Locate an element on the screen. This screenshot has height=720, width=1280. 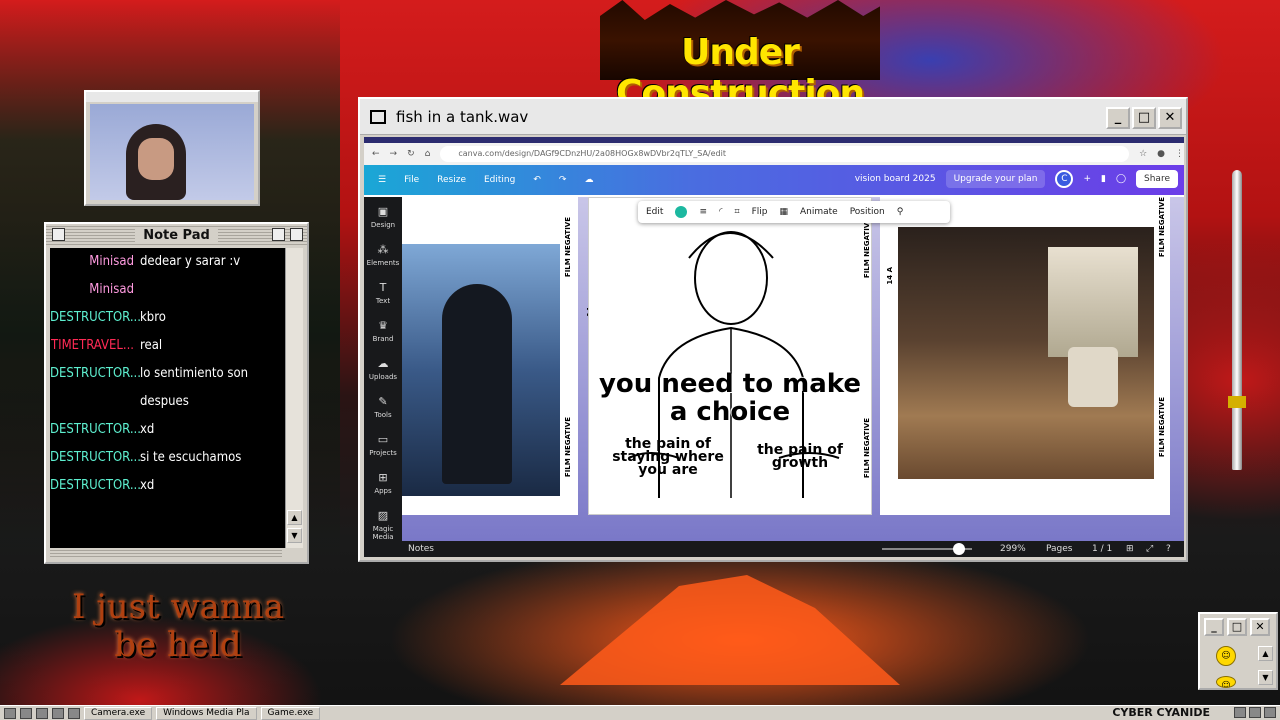
sidebar-item-brand: ♛ Brand is located at coordinates (383, 330).